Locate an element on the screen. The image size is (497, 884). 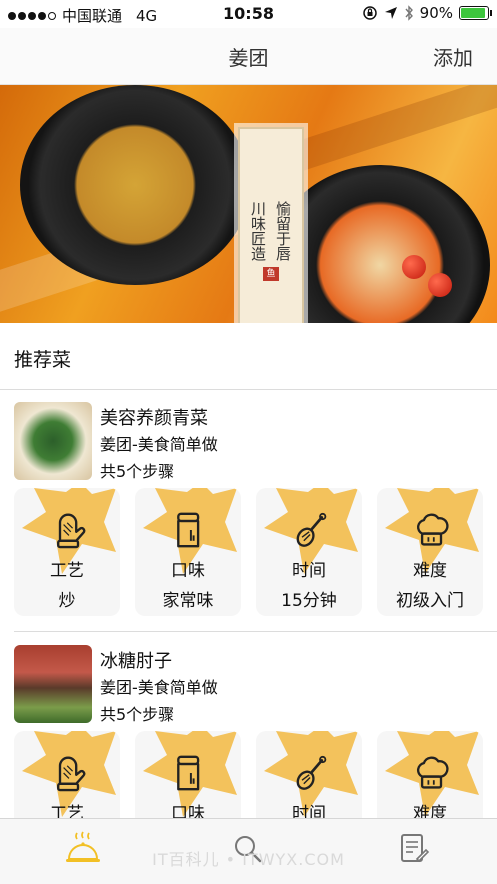
location-icon is located at coordinates (390, 13).